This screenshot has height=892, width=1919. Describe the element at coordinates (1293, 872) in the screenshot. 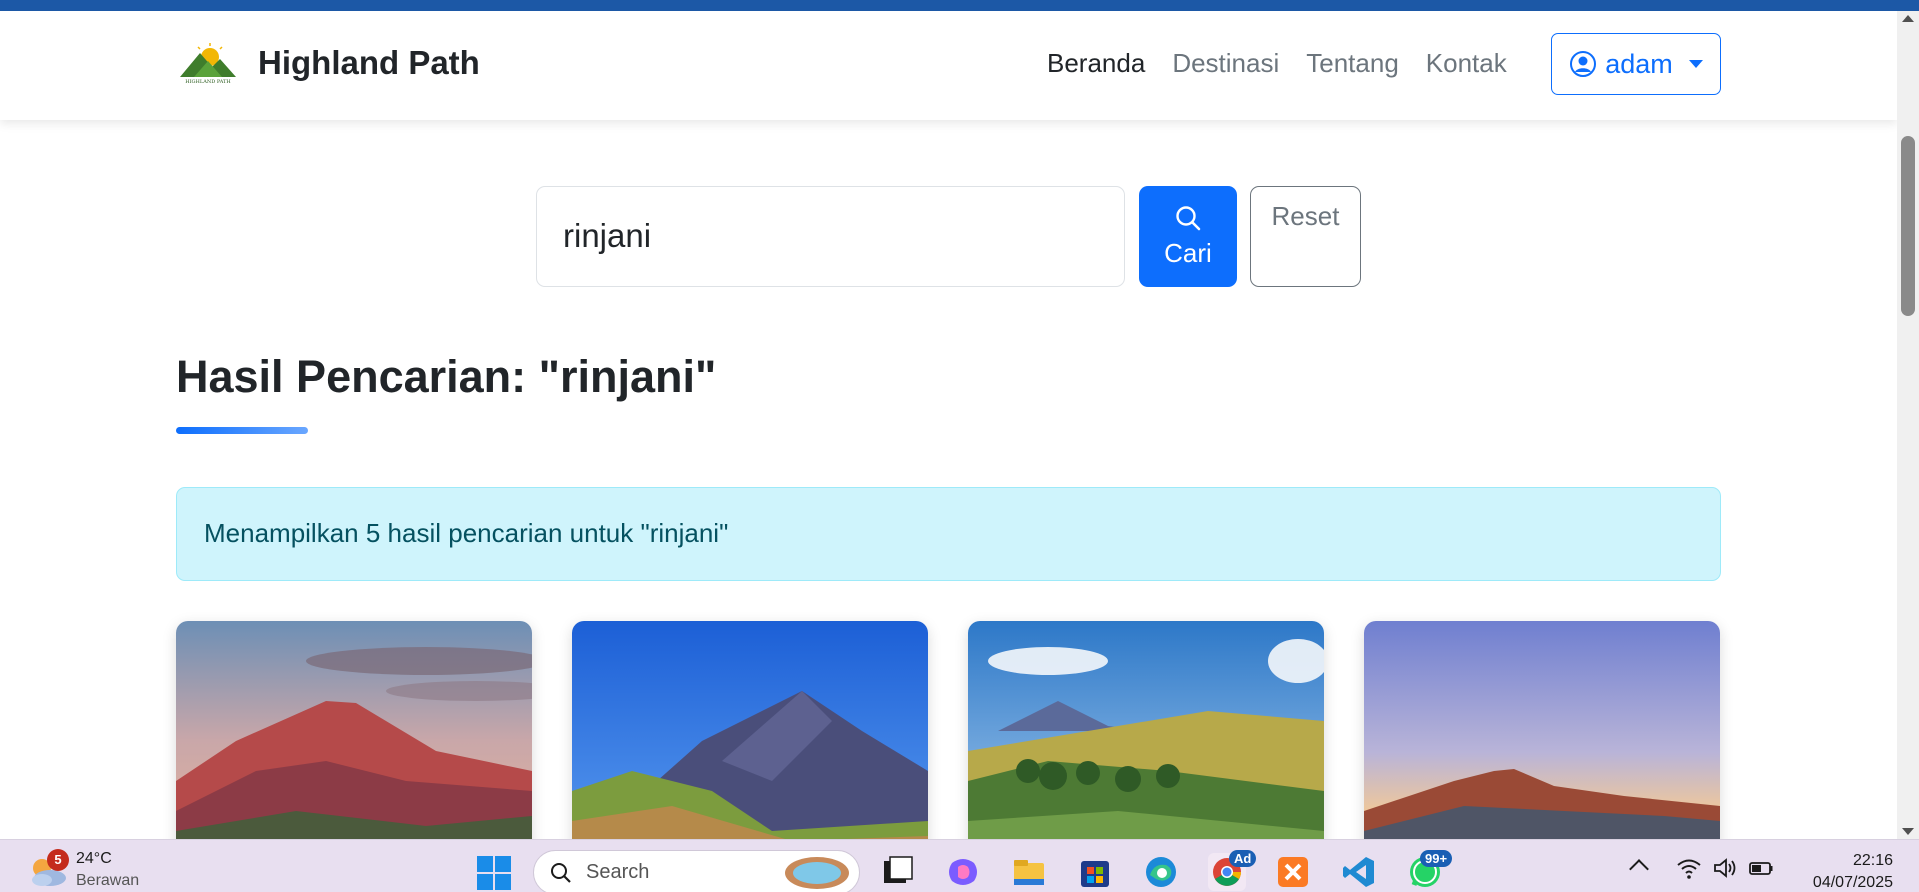

I see `xampp-icon` at that location.